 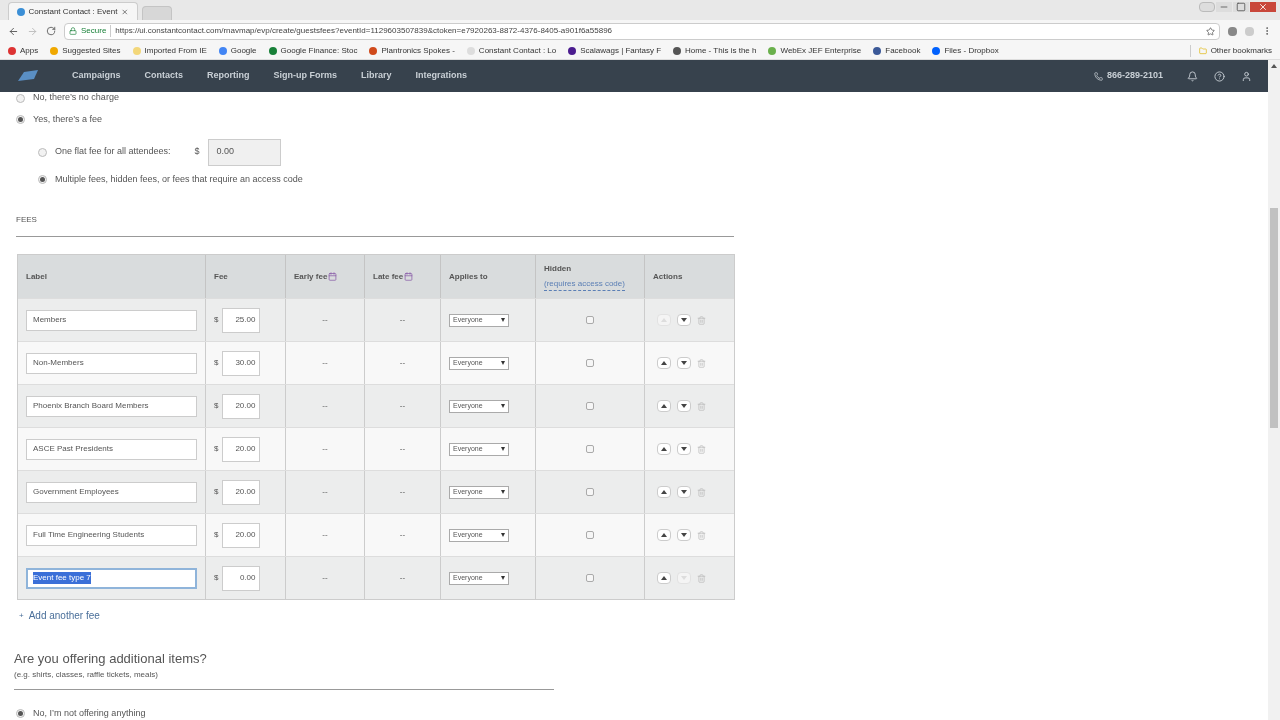 I want to click on early-fee-cell: --, so click(x=325, y=535).